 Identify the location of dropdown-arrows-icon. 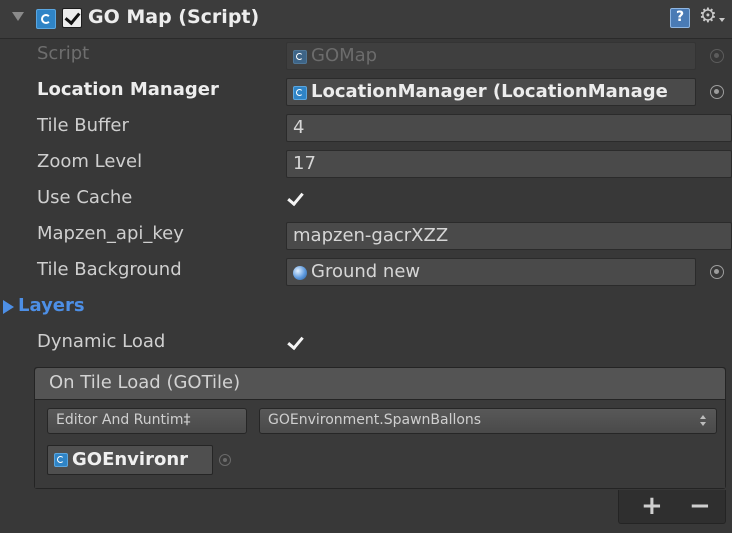
(704, 421).